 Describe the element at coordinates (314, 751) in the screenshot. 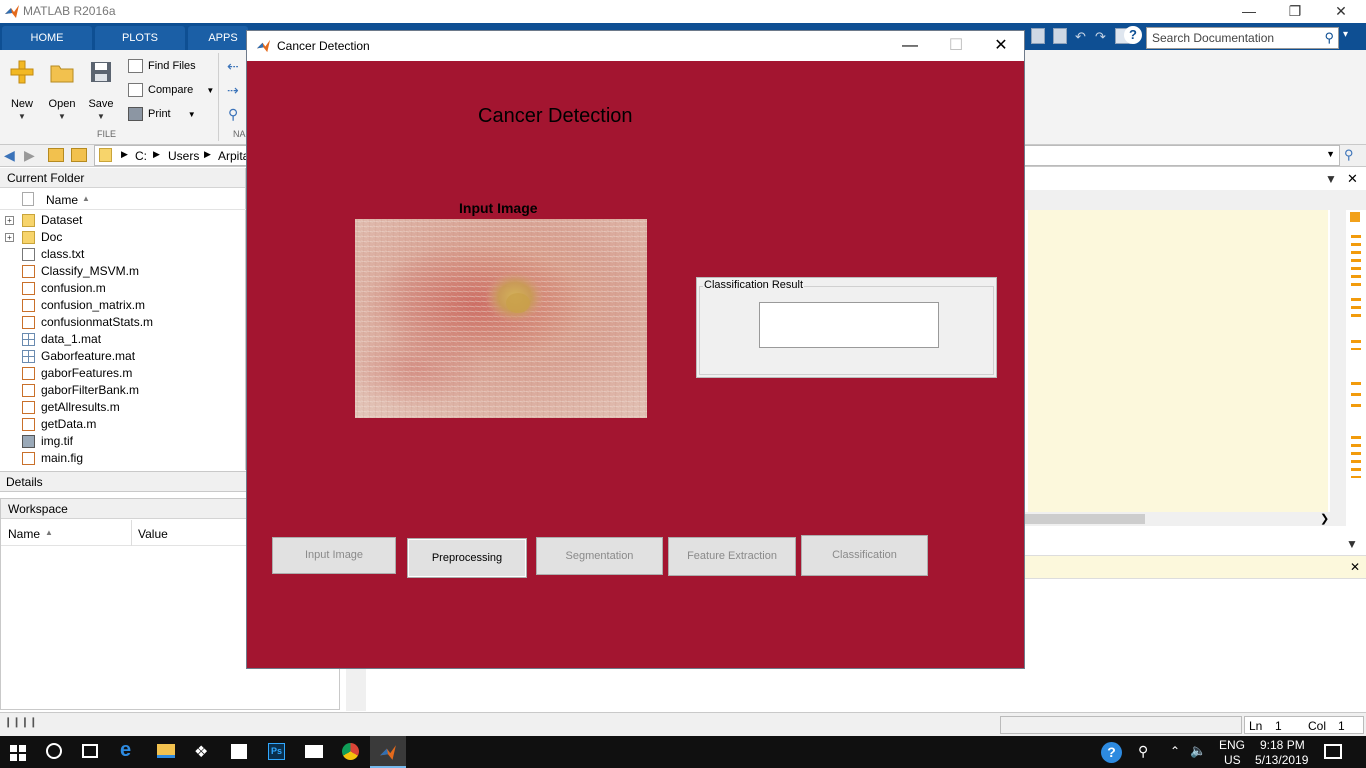

I see `mail-icon` at that location.